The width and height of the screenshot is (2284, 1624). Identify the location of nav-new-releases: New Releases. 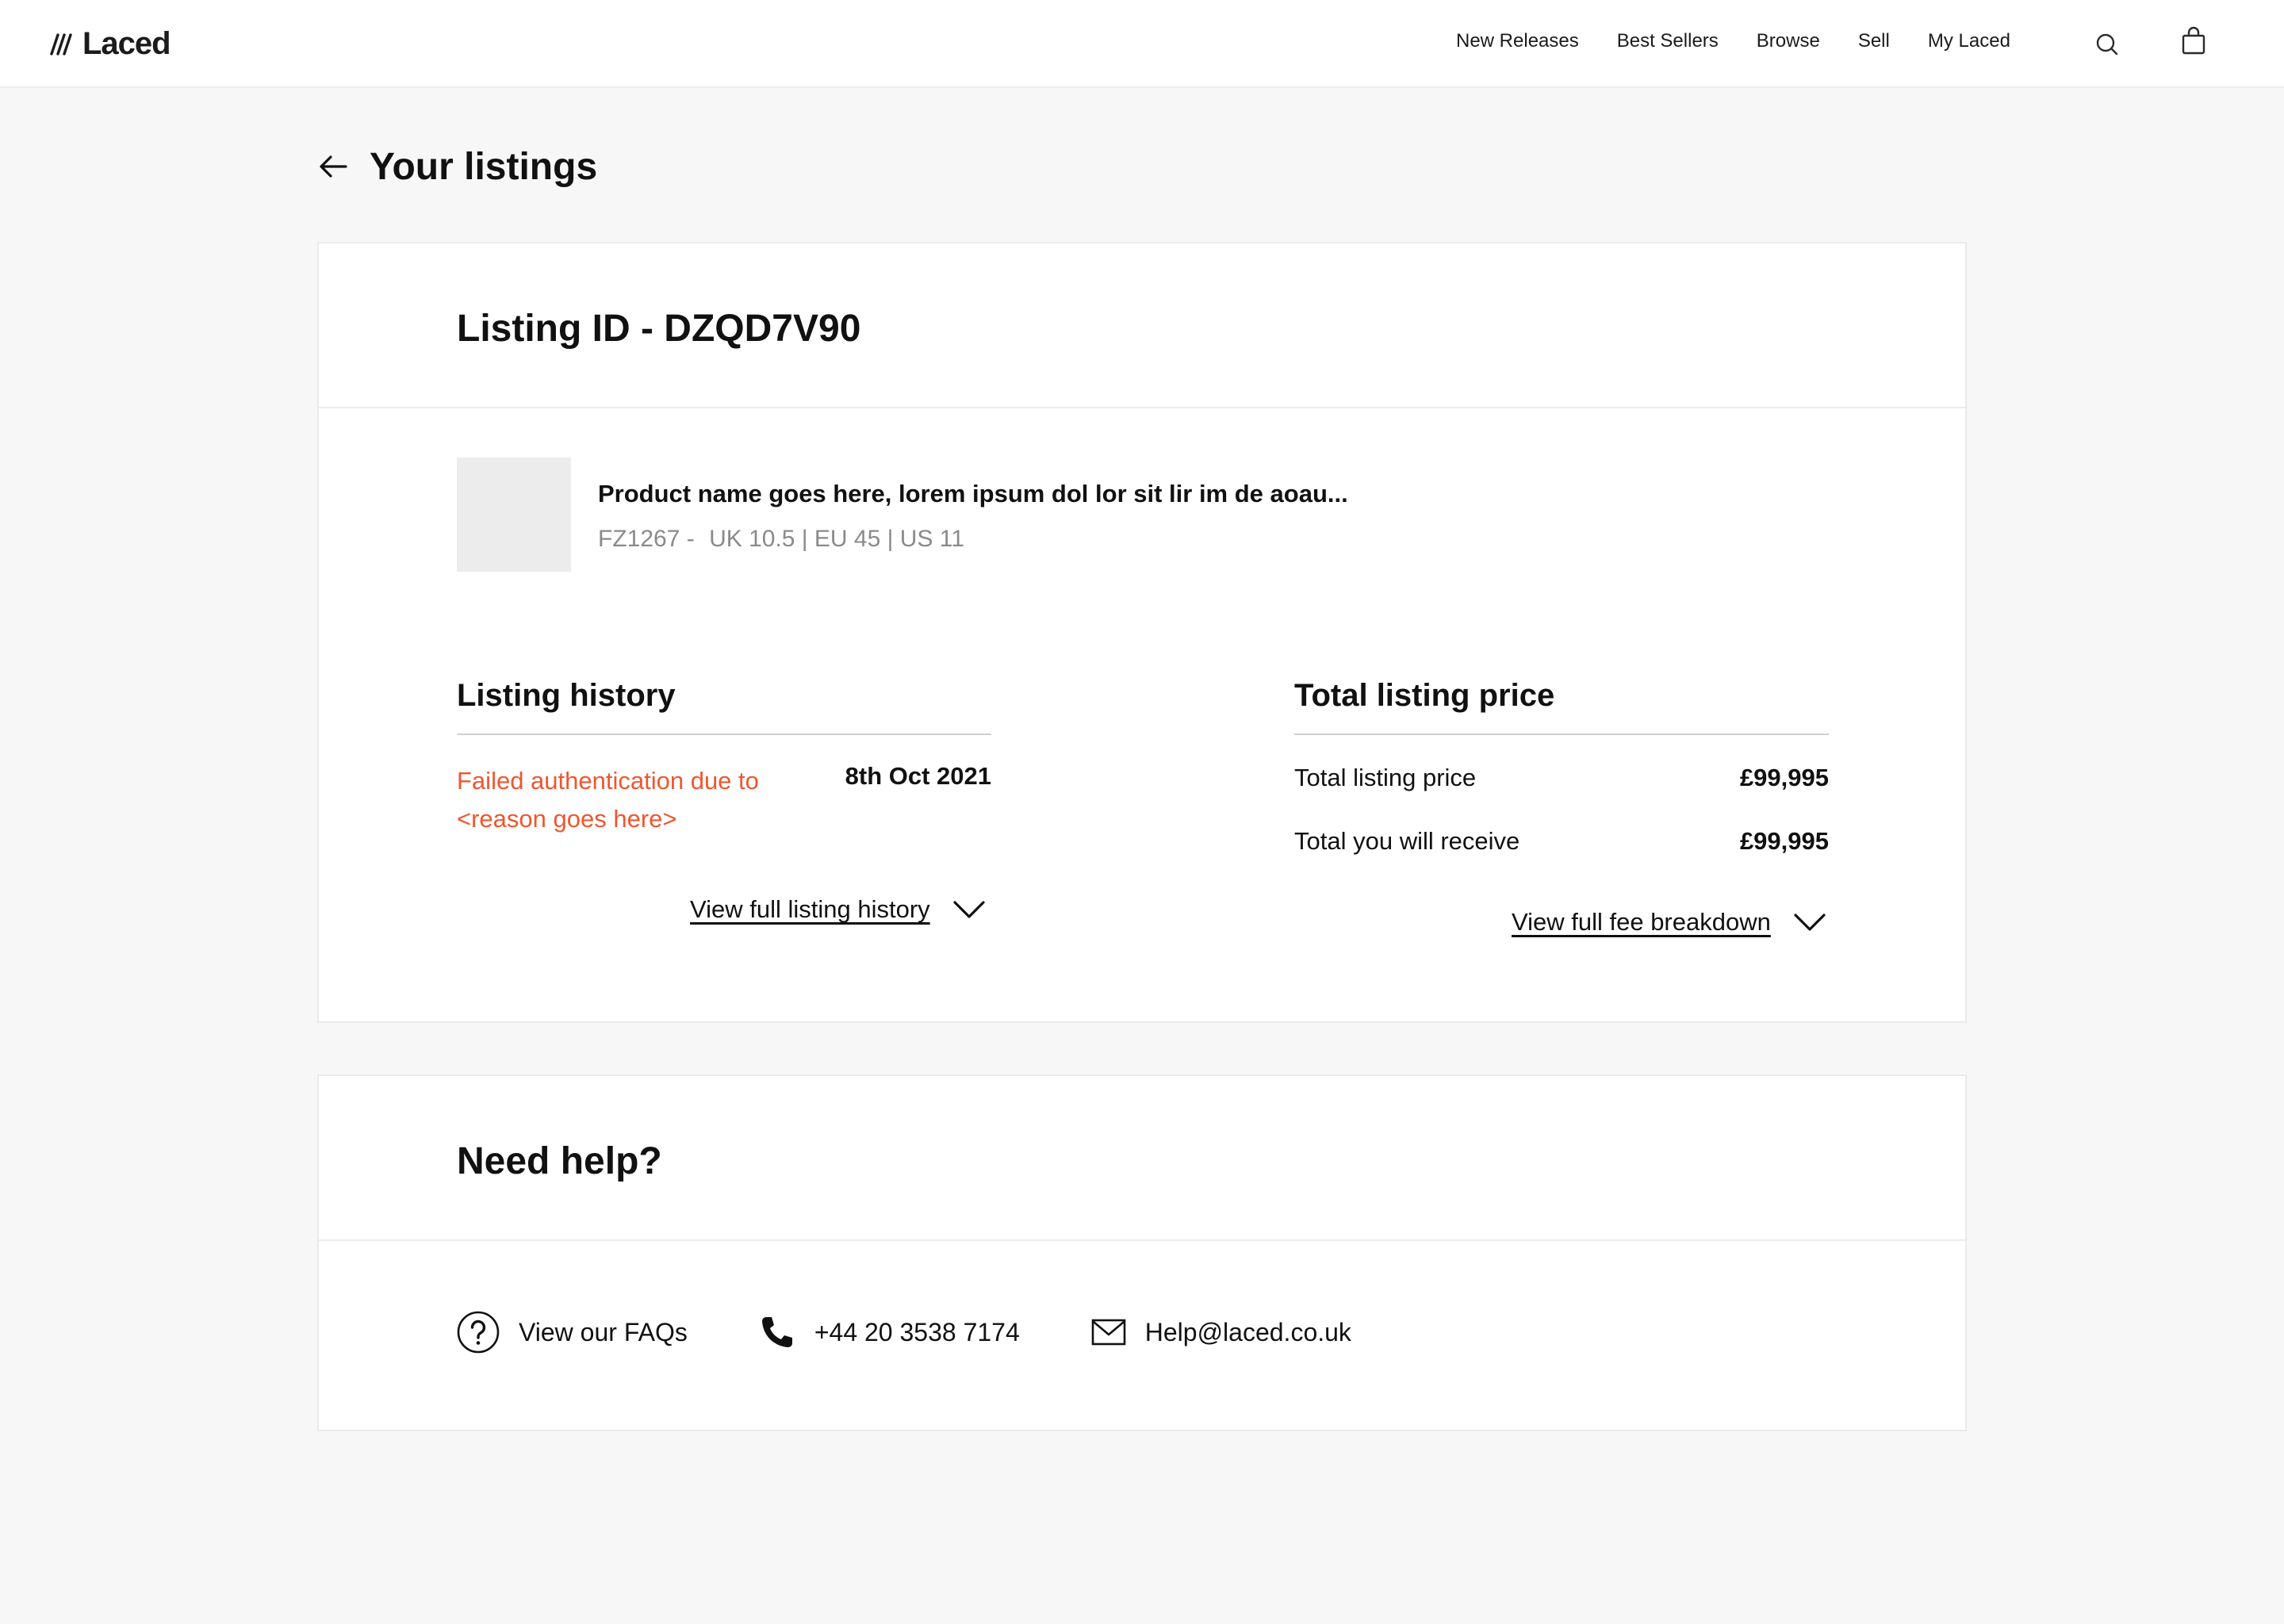
(1517, 41).